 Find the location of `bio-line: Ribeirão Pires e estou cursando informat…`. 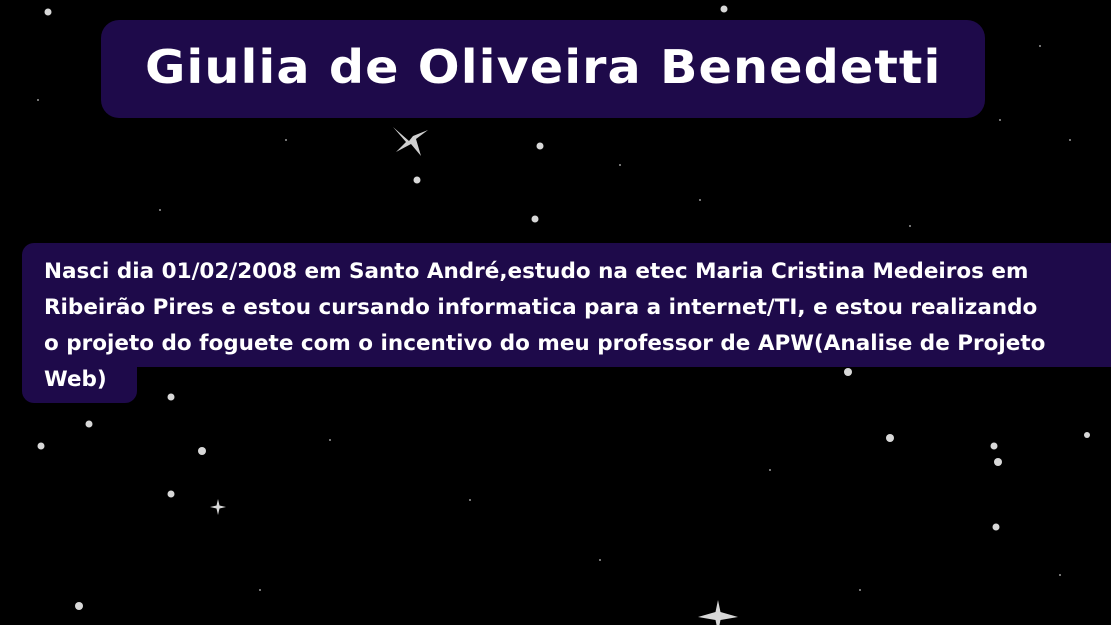

bio-line: Ribeirão Pires e estou cursando informat… is located at coordinates (541, 307).